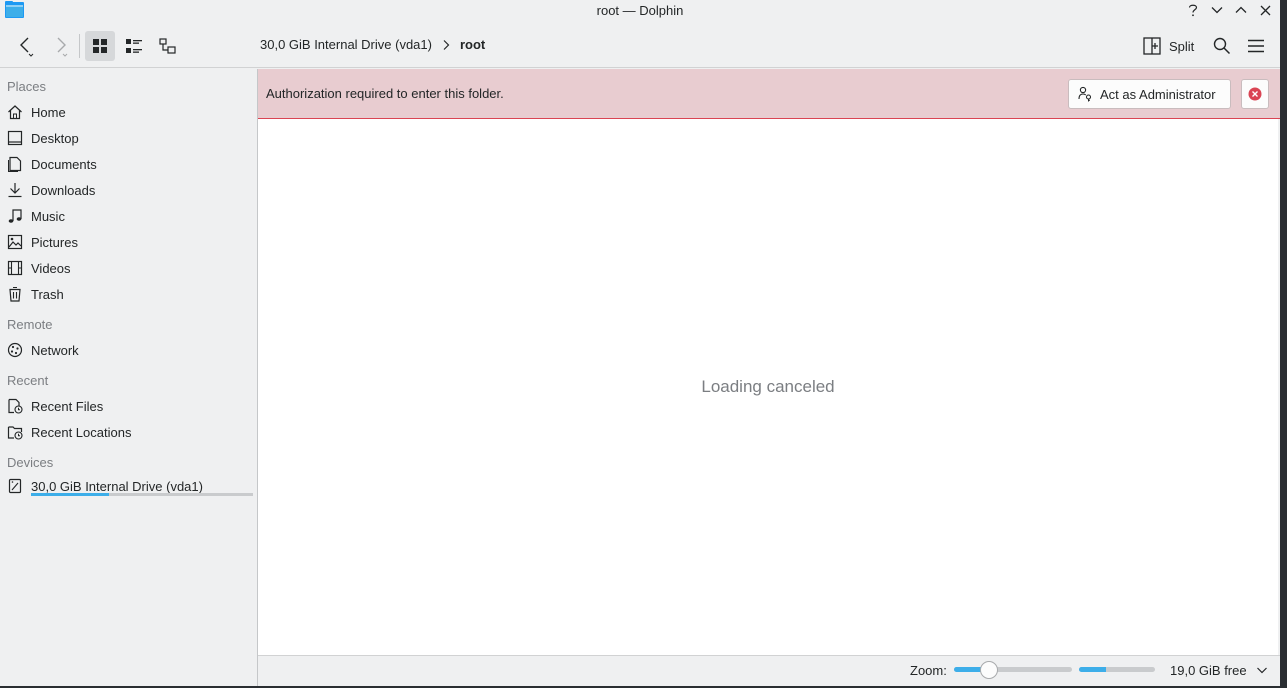 The height and width of the screenshot is (688, 1287). I want to click on toolbar-separator, so click(79, 46).